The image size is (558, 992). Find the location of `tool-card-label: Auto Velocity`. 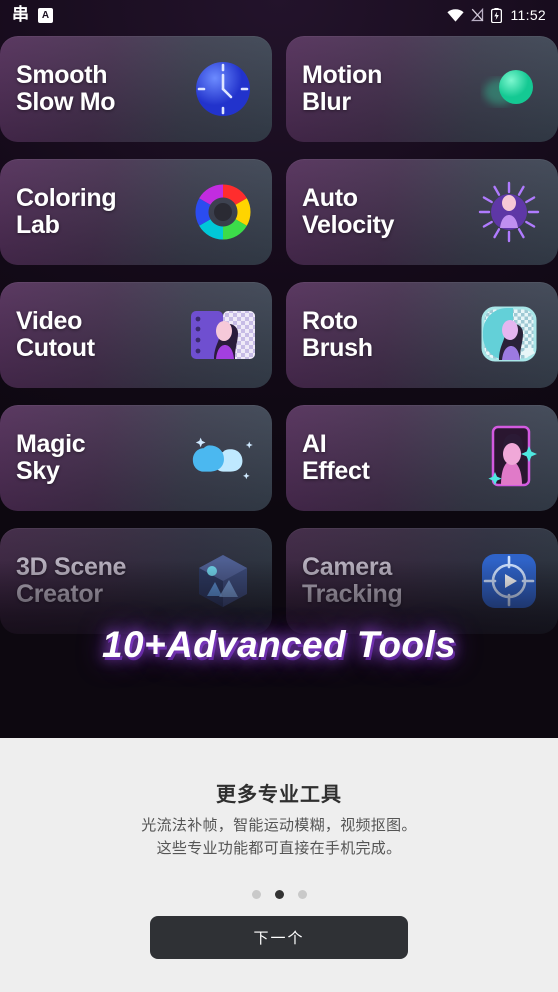

tool-card-label: Auto Velocity is located at coordinates (348, 211).